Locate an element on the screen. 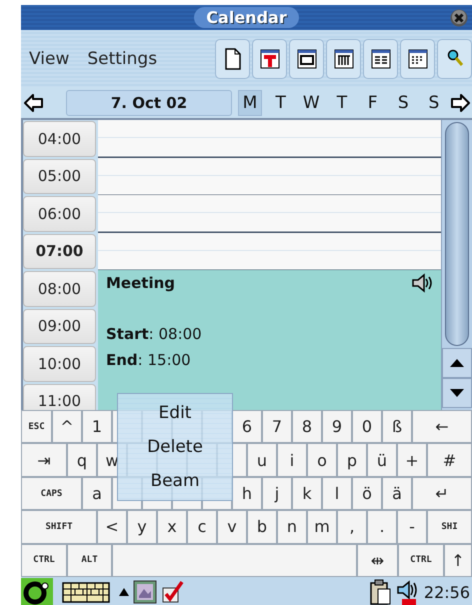 This screenshot has width=472, height=605. key: 8 is located at coordinates (307, 427).